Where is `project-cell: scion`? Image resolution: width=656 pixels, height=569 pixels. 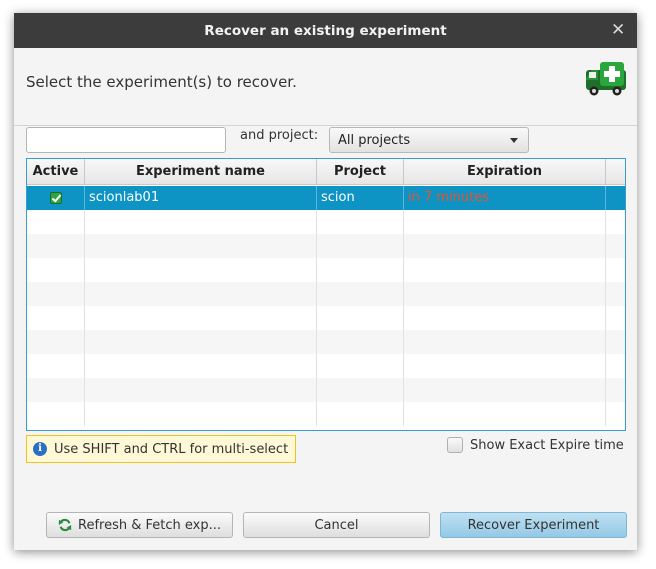 project-cell: scion is located at coordinates (360, 198).